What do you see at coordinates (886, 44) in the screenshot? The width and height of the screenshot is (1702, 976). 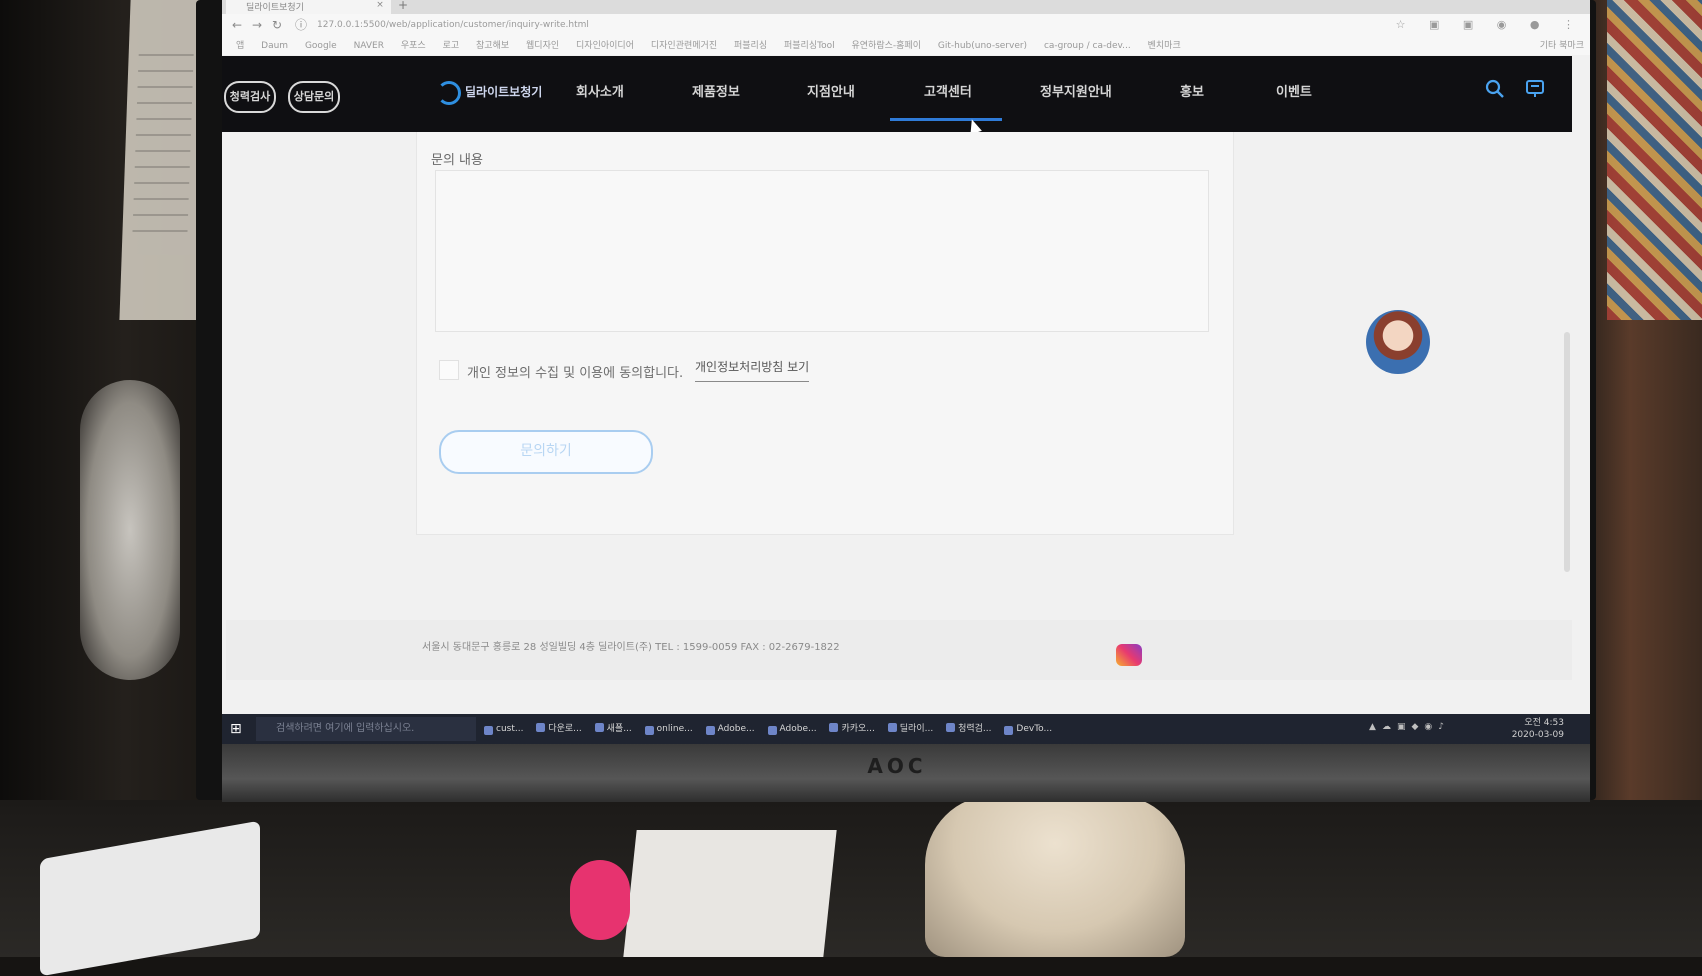 I see `bookmark-item: 유연하람스-홈페이` at bounding box center [886, 44].